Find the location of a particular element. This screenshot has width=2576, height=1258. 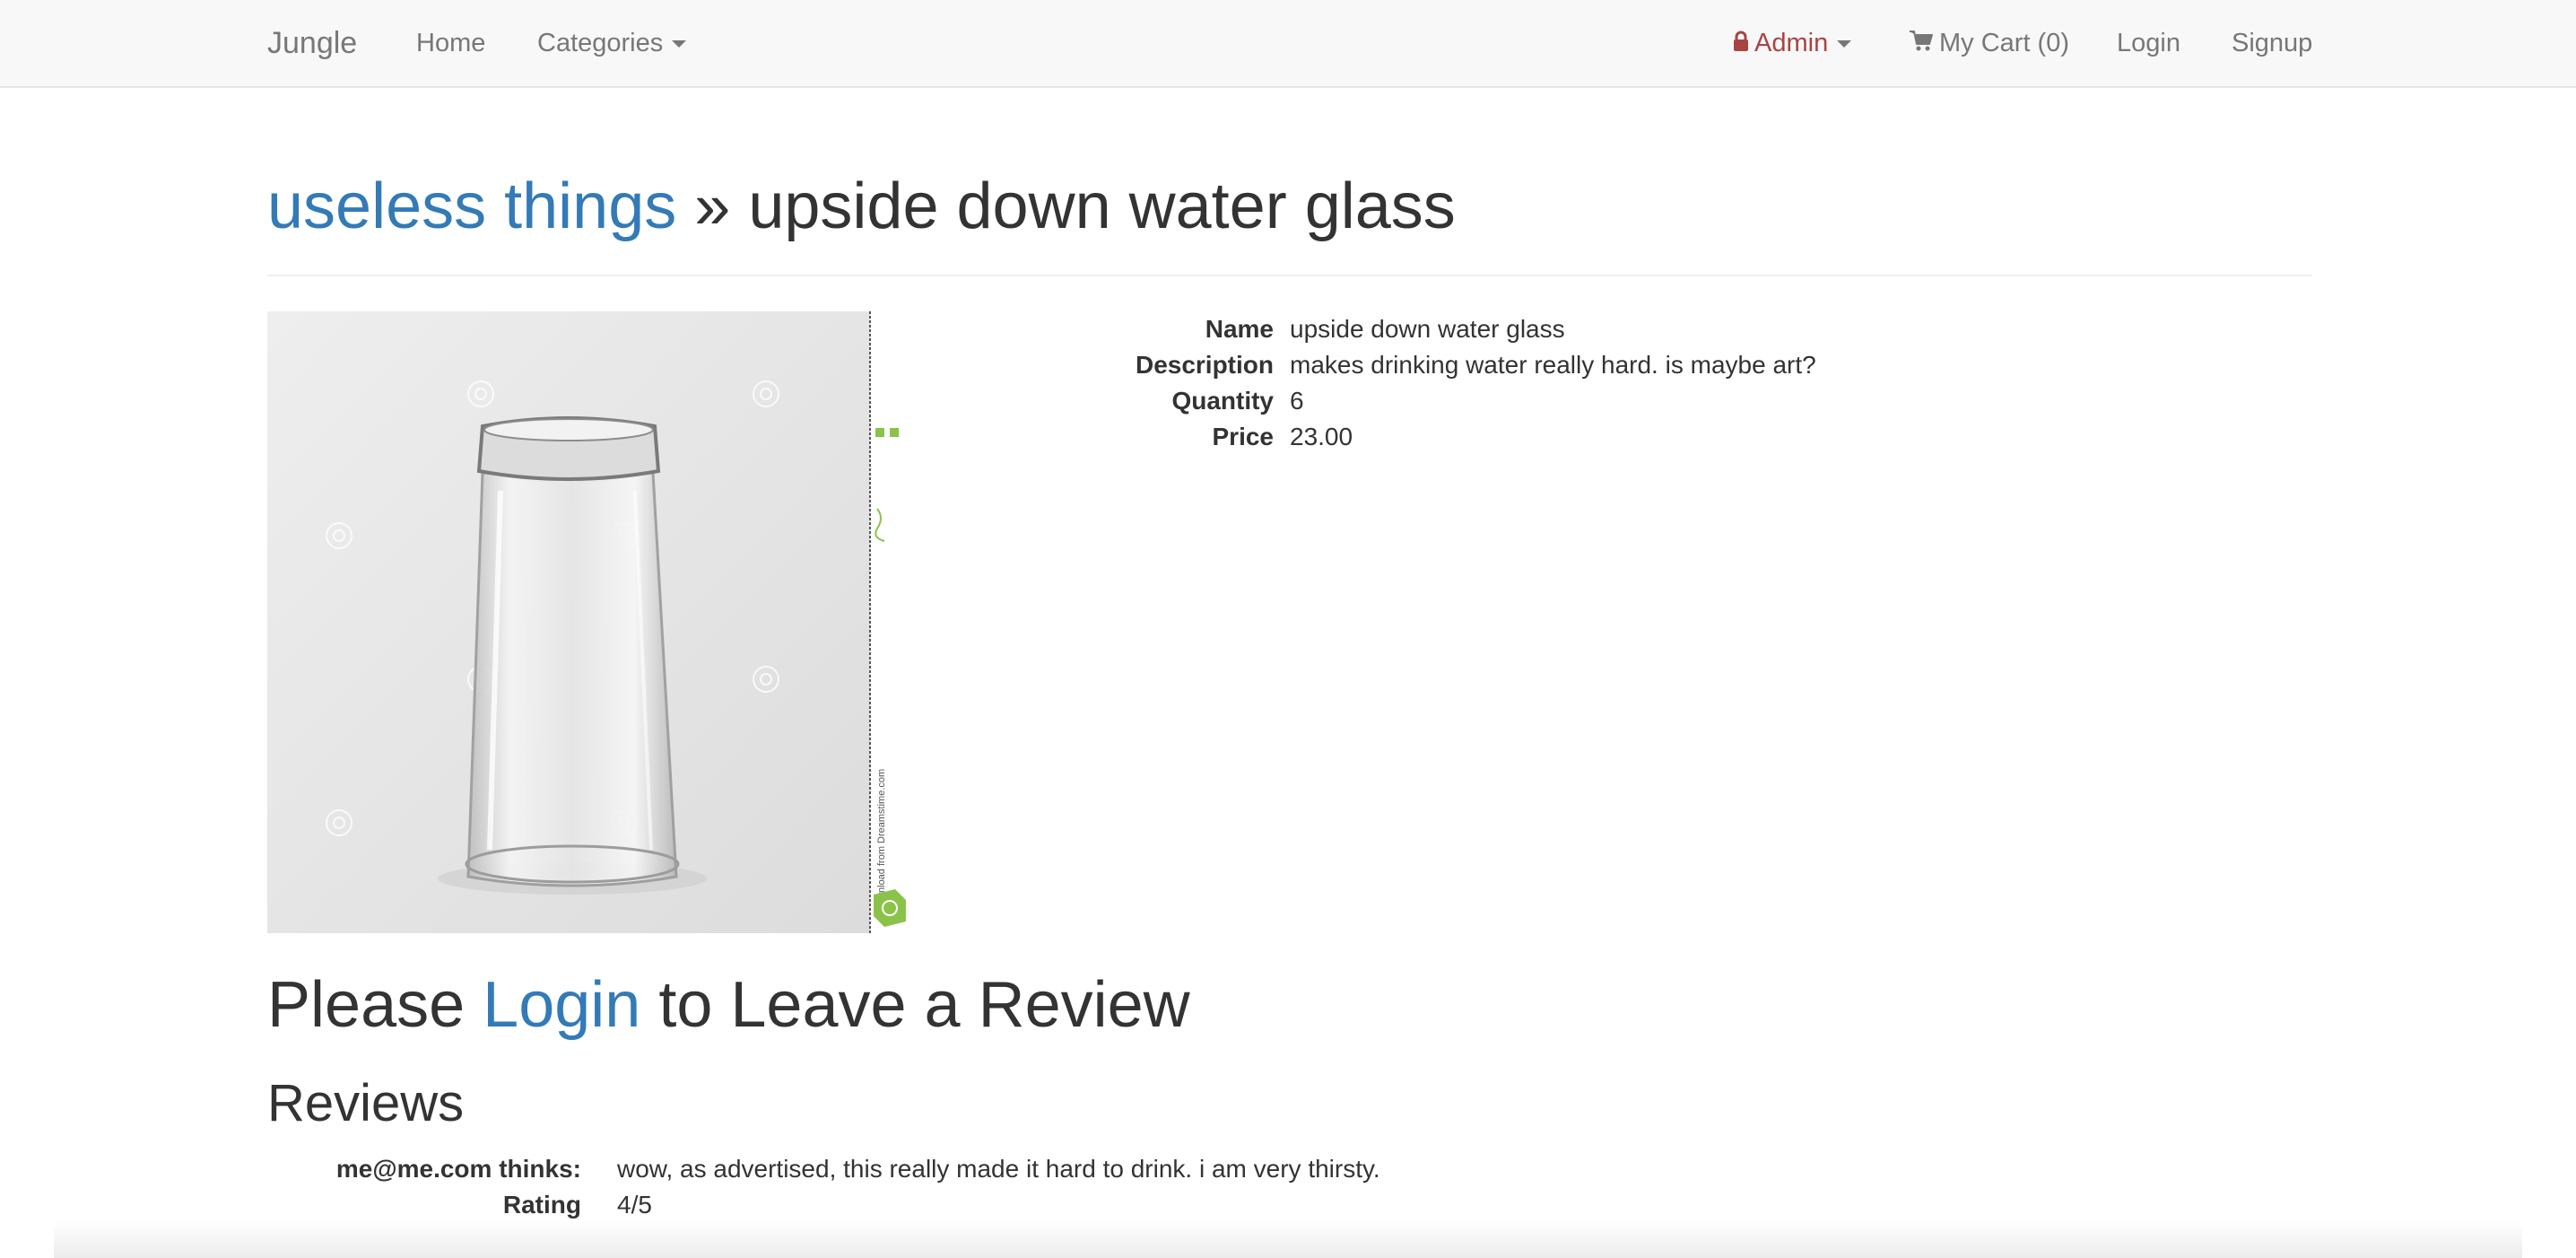

detail-label: Price is located at coordinates (1243, 437).